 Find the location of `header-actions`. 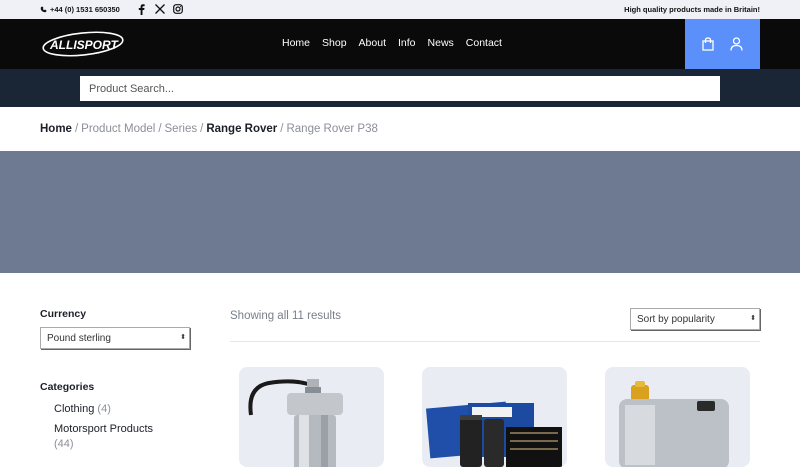

header-actions is located at coordinates (722, 44).